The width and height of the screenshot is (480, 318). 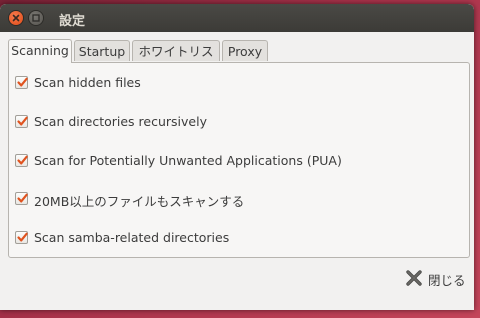 I want to click on window-close-button, so click(x=16, y=18).